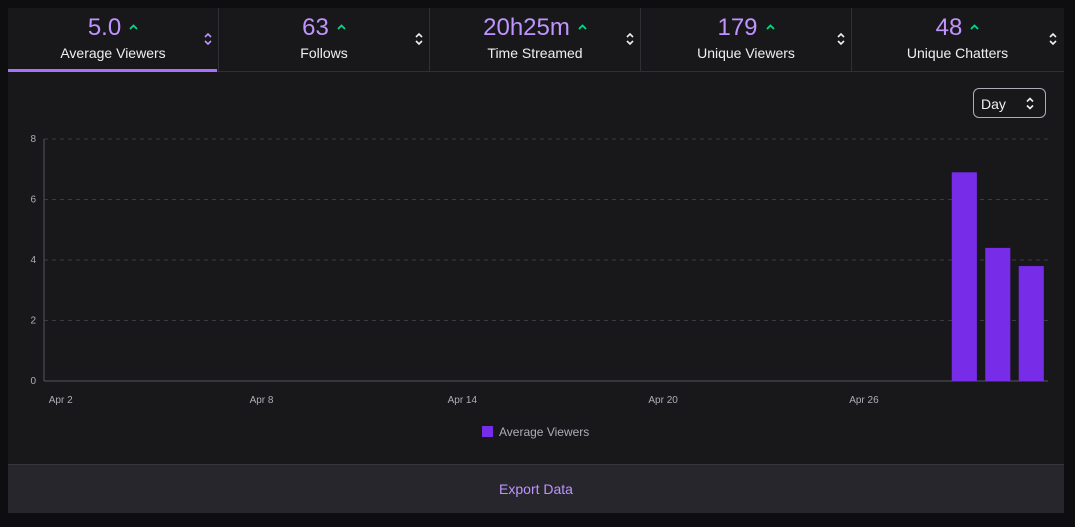  I want to click on stat-tab-unique-viewers: 179 Unique Viewers, so click(746, 39).